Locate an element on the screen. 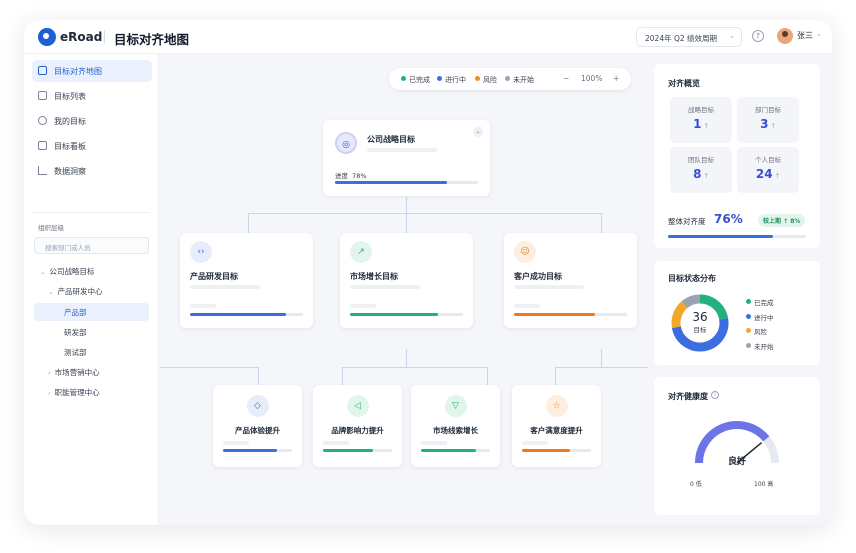 The image size is (856, 553). zoom-out-button: − is located at coordinates (566, 78).